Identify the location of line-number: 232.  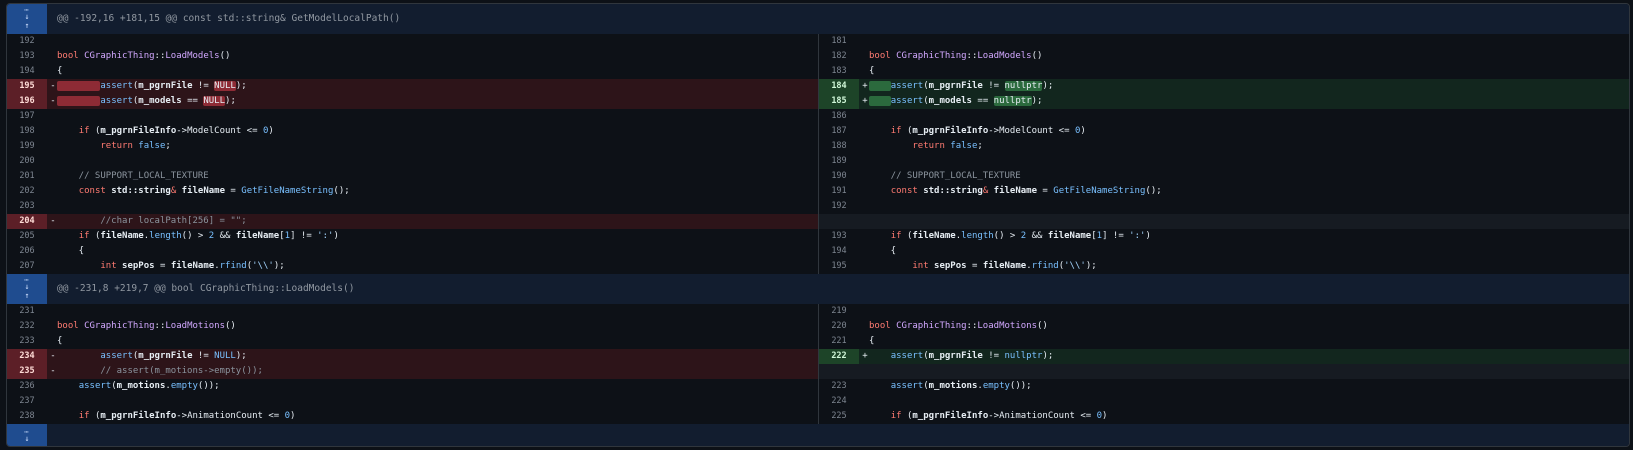
(27, 326).